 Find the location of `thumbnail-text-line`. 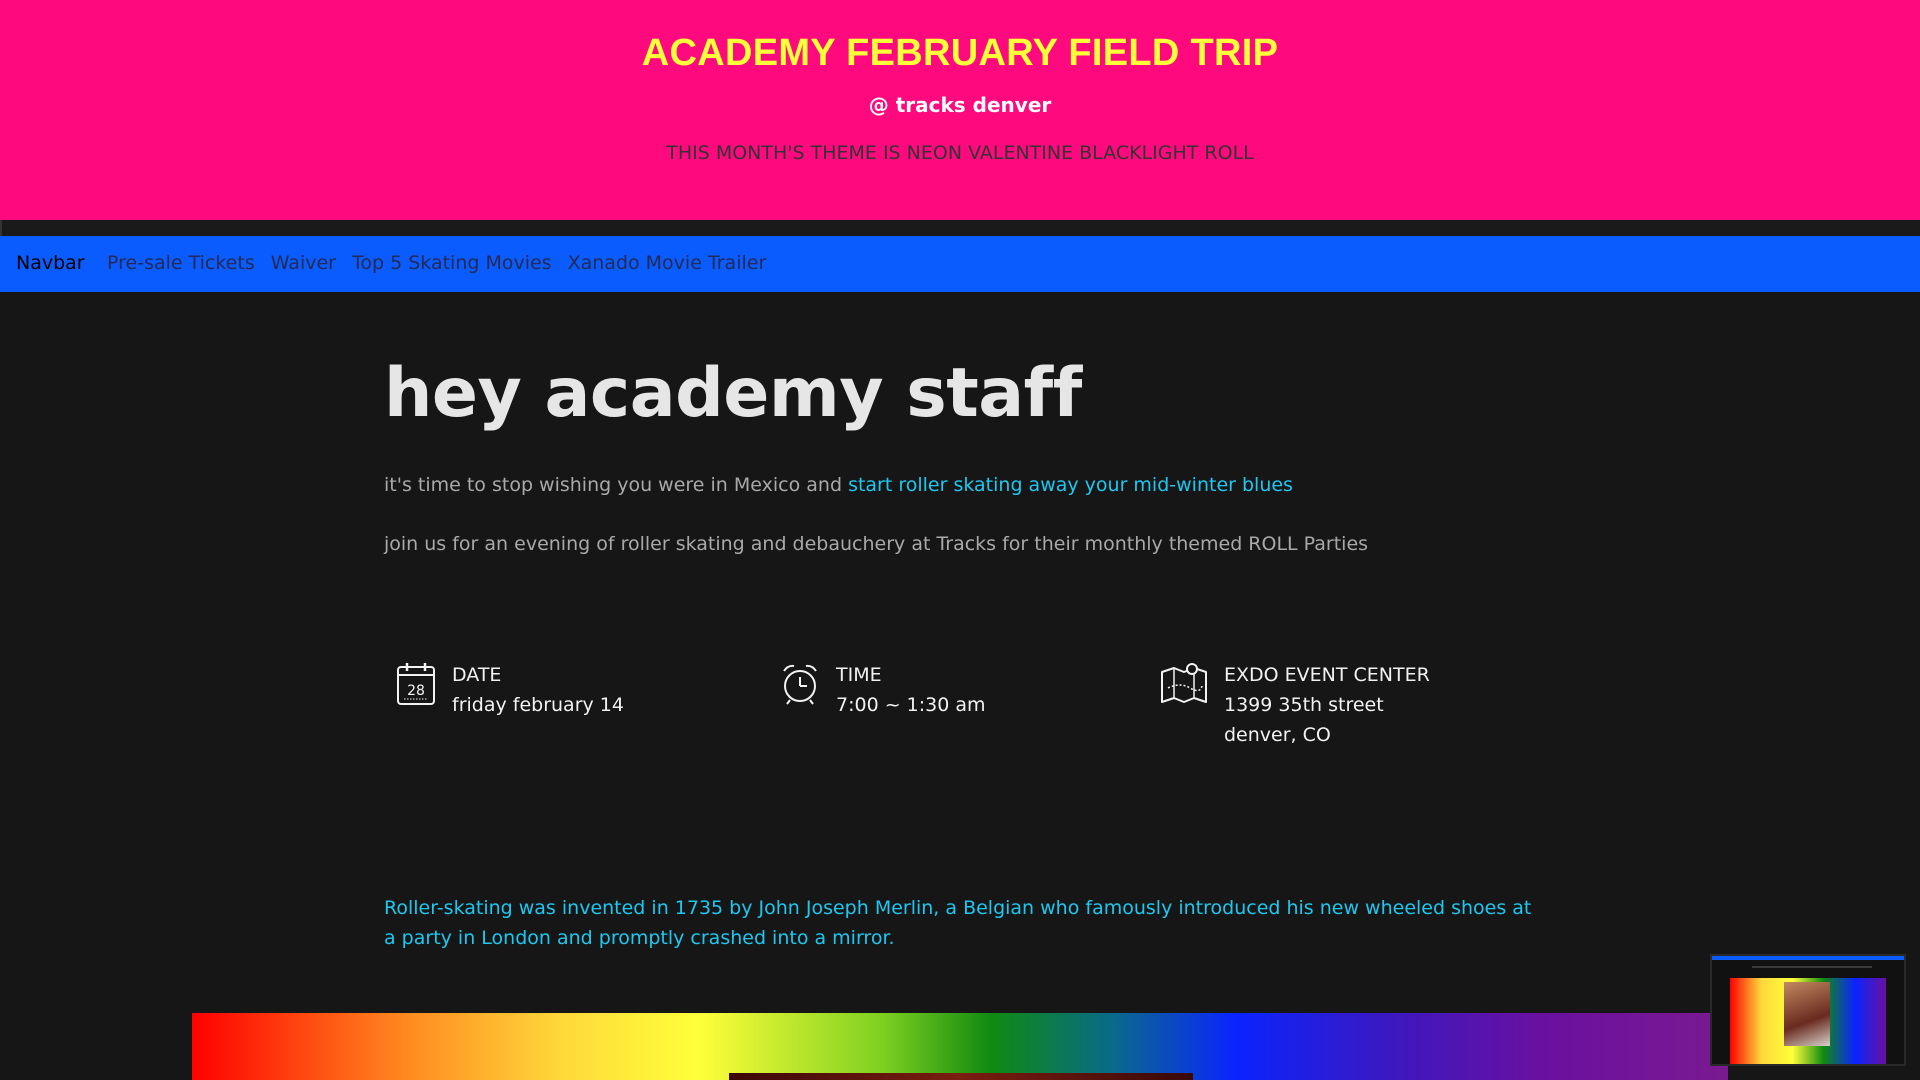

thumbnail-text-line is located at coordinates (1812, 967).